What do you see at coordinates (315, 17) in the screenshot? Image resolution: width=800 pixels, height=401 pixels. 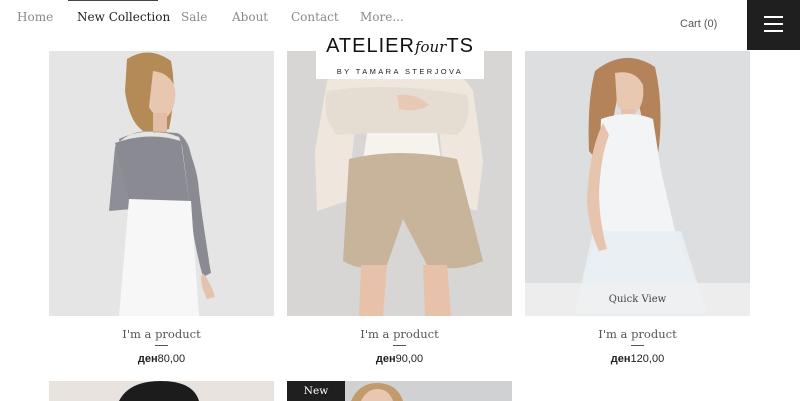 I see `nav-item-contact: Contact` at bounding box center [315, 17].